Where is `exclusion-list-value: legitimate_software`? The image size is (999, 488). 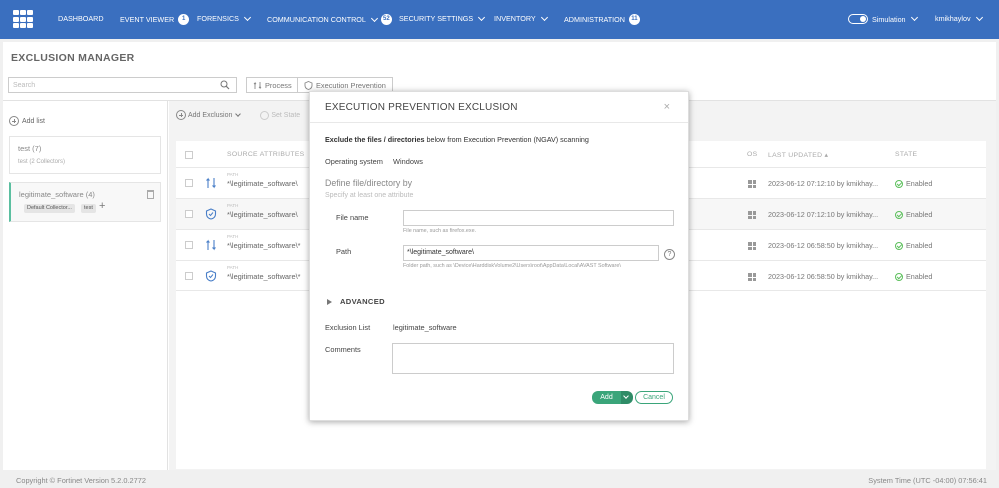
exclusion-list-value: legitimate_software is located at coordinates (425, 327).